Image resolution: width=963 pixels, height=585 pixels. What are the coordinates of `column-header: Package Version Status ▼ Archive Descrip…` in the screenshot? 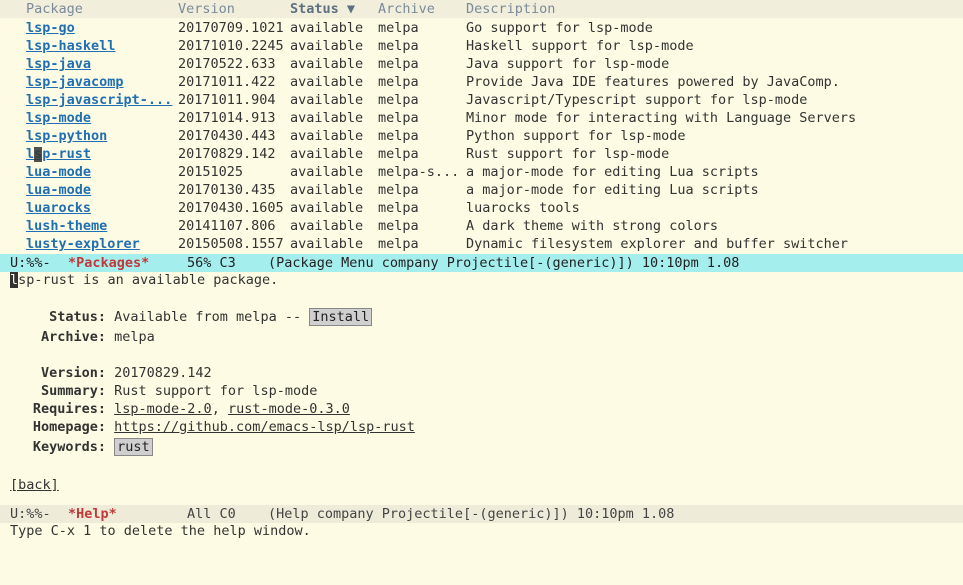 It's located at (481, 9).